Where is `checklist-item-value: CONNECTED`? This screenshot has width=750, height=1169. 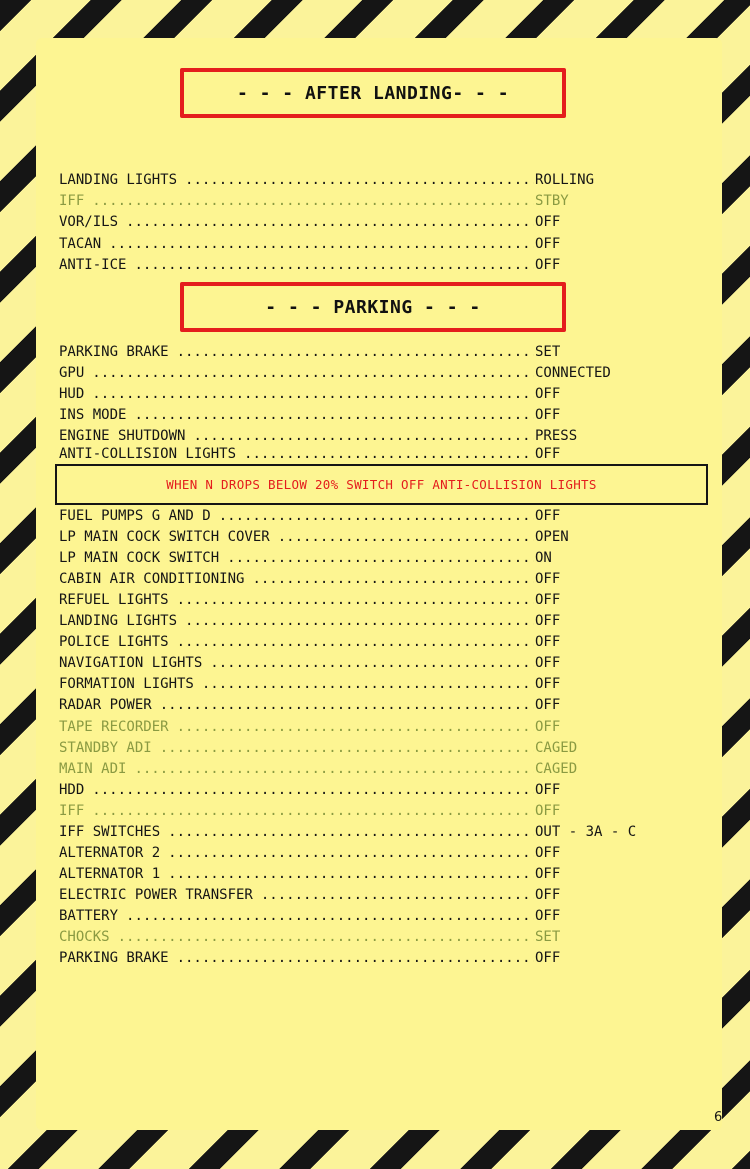 checklist-item-value: CONNECTED is located at coordinates (573, 373).